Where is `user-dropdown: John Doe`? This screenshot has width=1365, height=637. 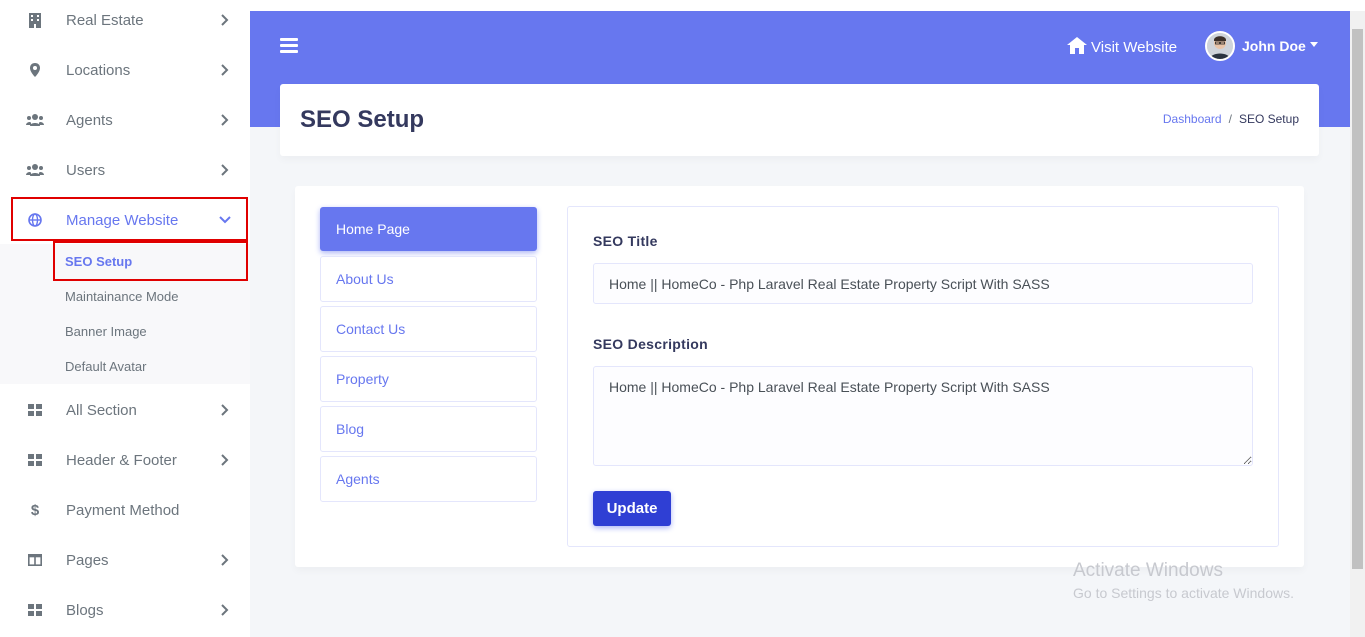 user-dropdown: John Doe is located at coordinates (1261, 46).